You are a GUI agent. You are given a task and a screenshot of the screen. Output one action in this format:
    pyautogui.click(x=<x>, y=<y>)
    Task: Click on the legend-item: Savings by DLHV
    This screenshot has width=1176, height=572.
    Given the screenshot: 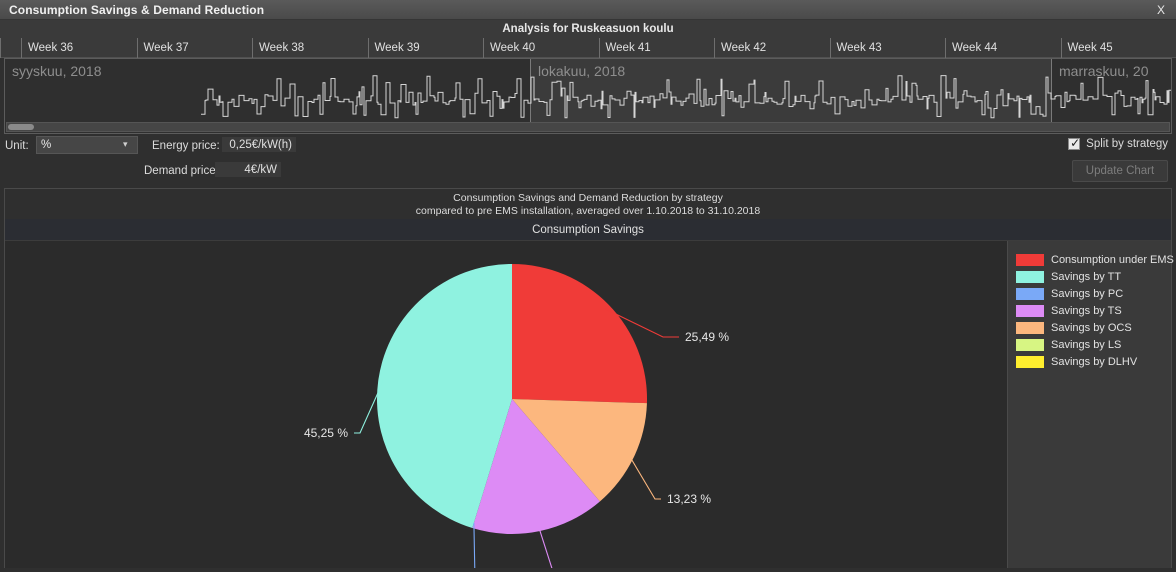 What is the action you would take?
    pyautogui.click(x=1093, y=361)
    